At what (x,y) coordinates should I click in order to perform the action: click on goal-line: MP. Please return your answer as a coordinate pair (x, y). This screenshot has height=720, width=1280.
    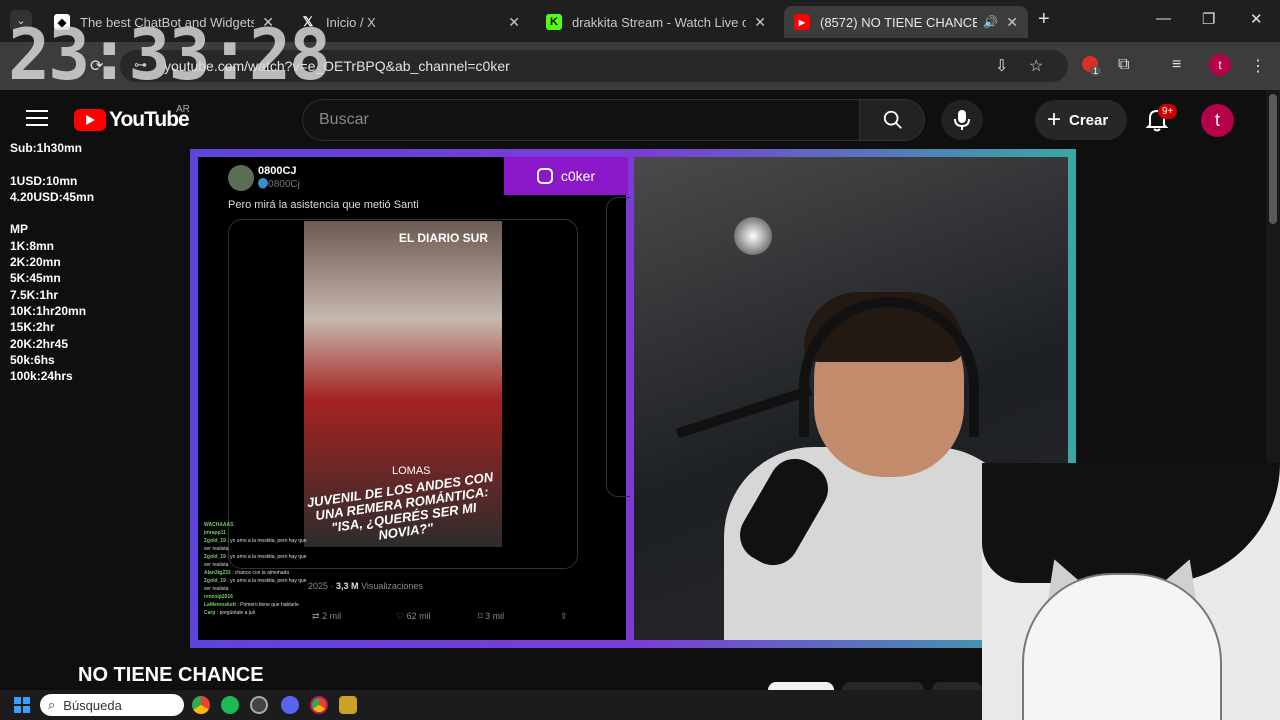
    Looking at the image, I should click on (19, 229).